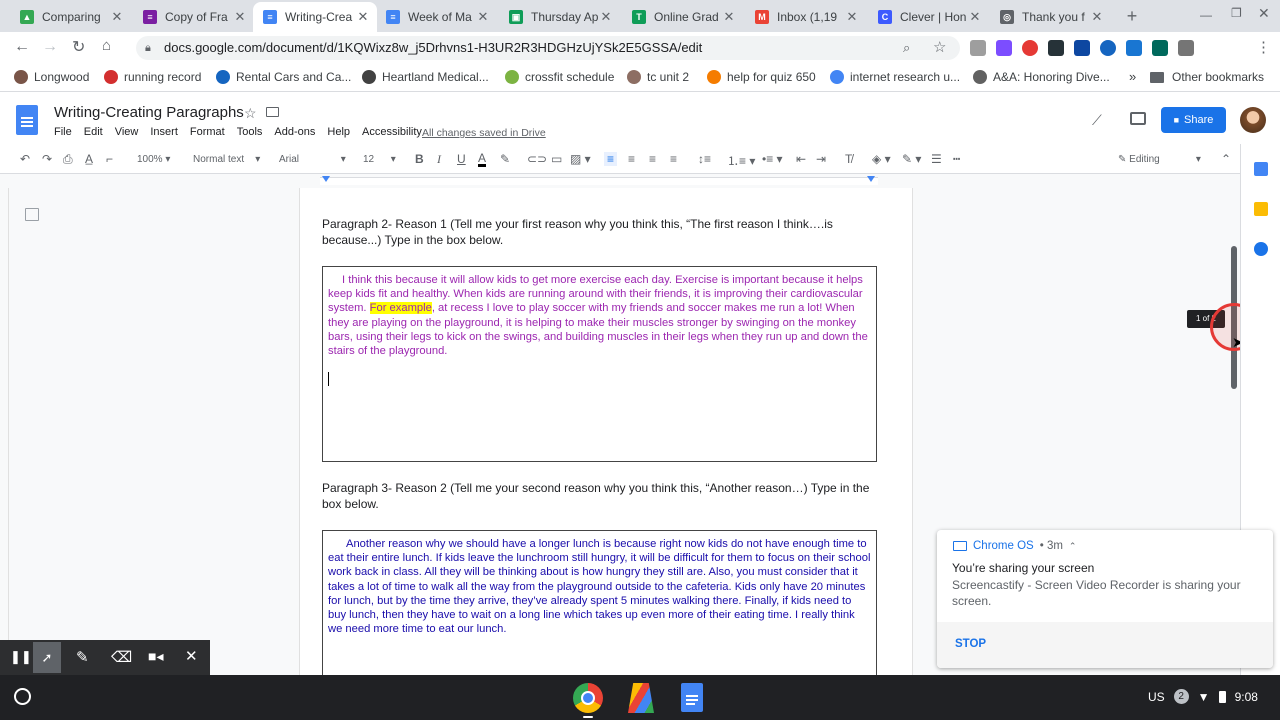 The image size is (1280, 720). Describe the element at coordinates (801, 159) in the screenshot. I see `decrease-indent-icon: ⇤` at that location.